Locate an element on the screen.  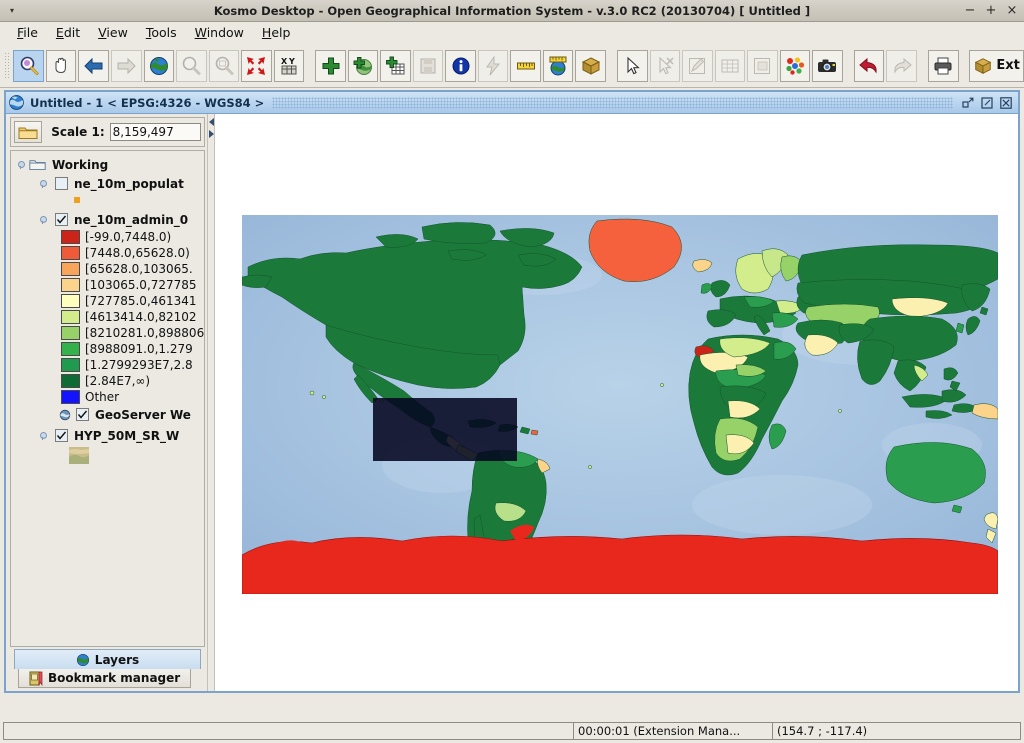
map-frame-titlebar: Untitled - 1 < EPSG:4326 - WGS84 > is located at coordinates (512, 103).